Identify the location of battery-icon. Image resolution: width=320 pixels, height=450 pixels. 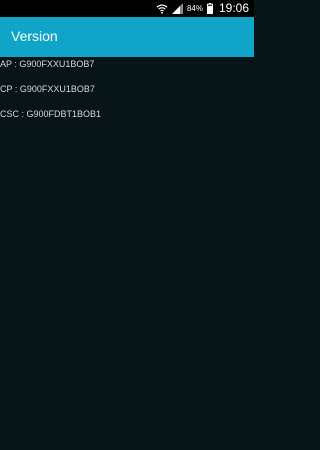
(209, 8).